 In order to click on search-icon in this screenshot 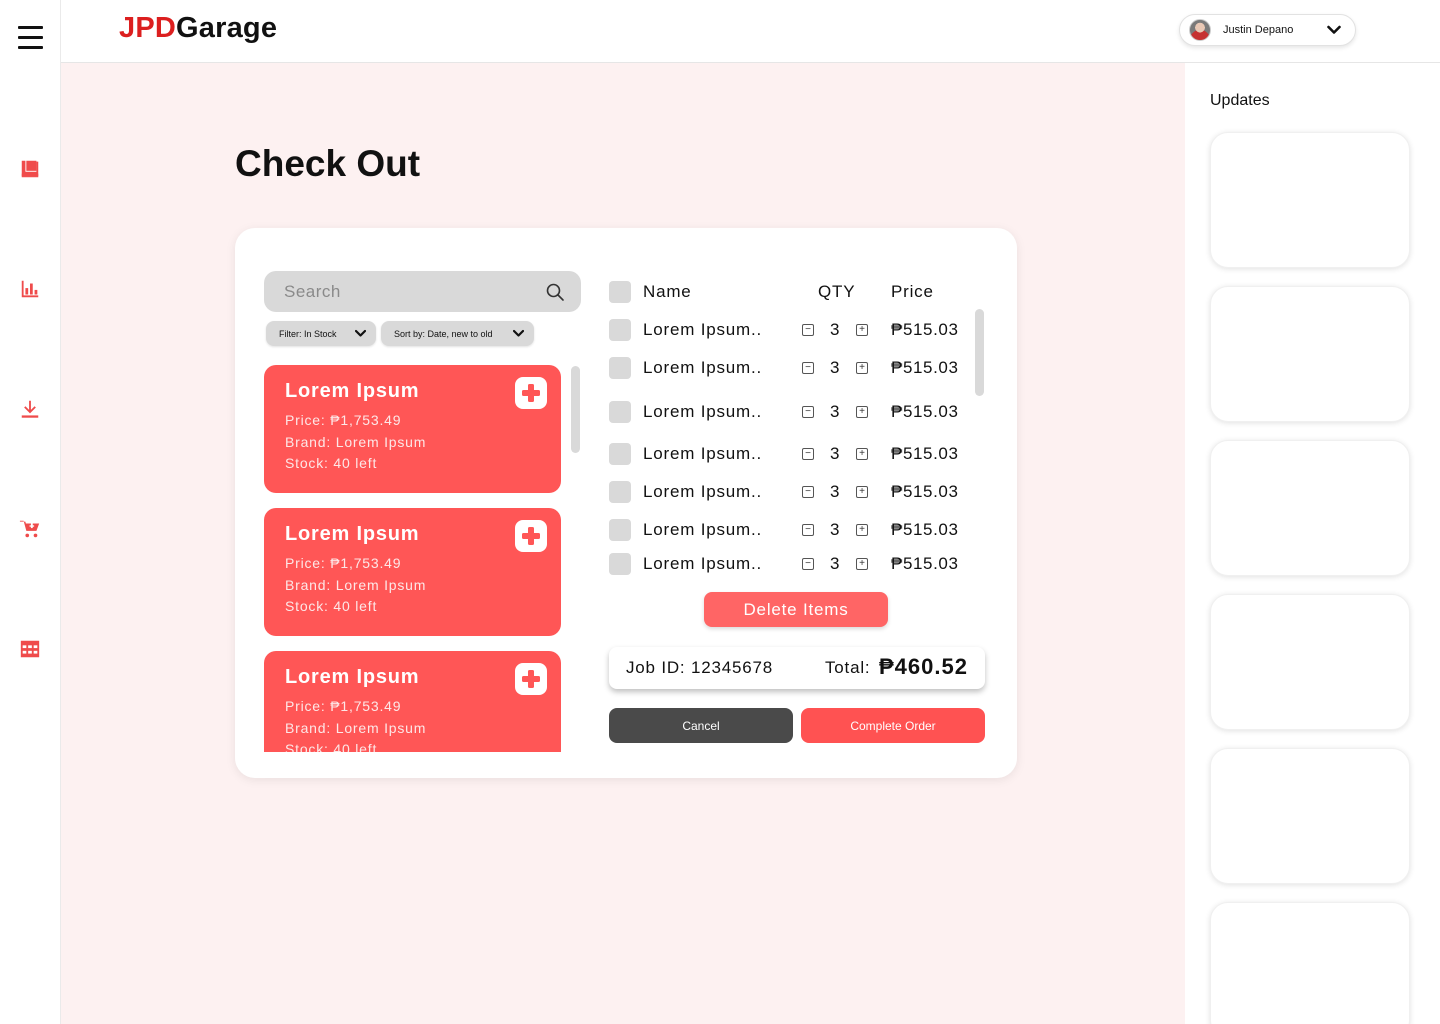, I will do `click(555, 292)`.